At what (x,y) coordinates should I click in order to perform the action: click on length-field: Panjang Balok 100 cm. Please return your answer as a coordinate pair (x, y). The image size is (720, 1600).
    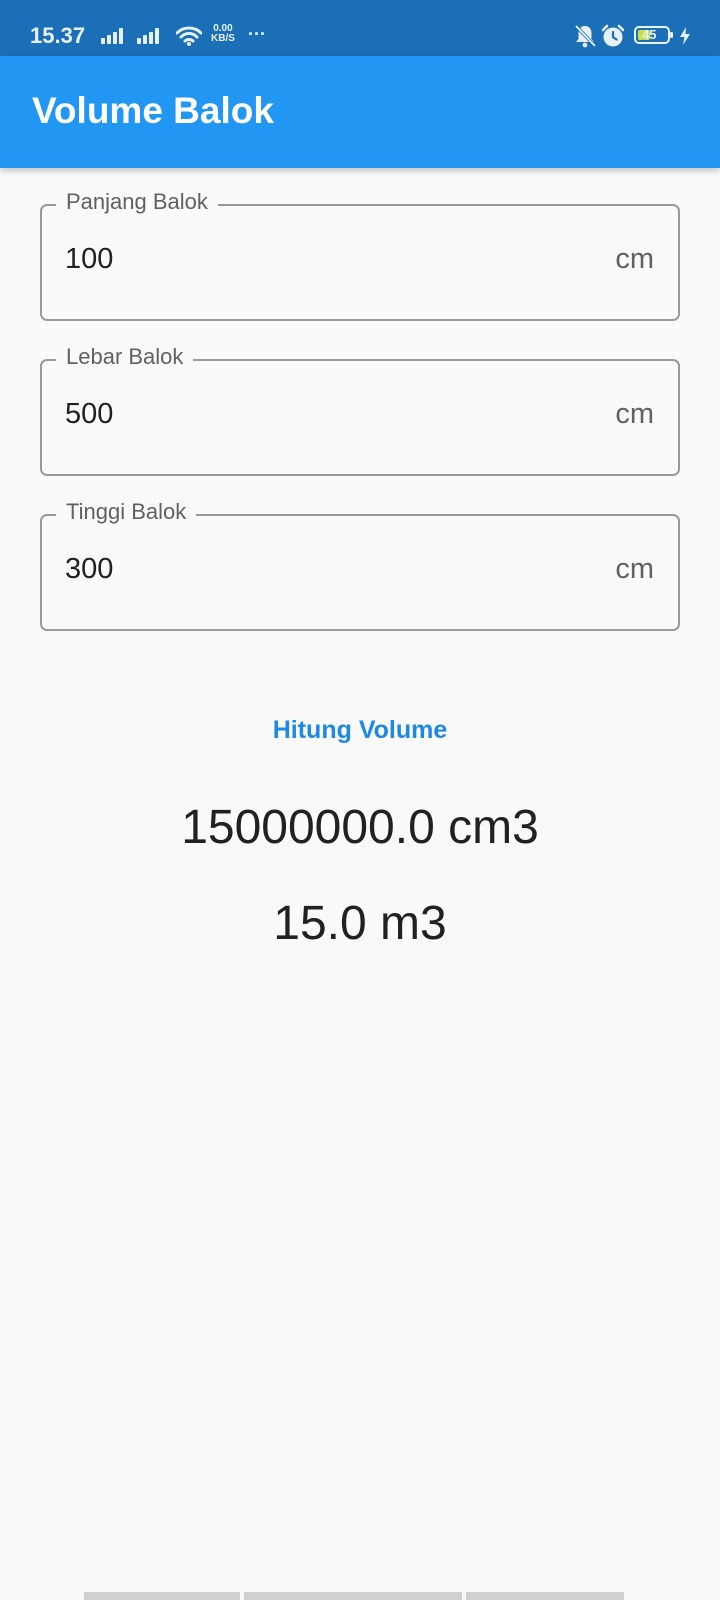
    Looking at the image, I should click on (360, 255).